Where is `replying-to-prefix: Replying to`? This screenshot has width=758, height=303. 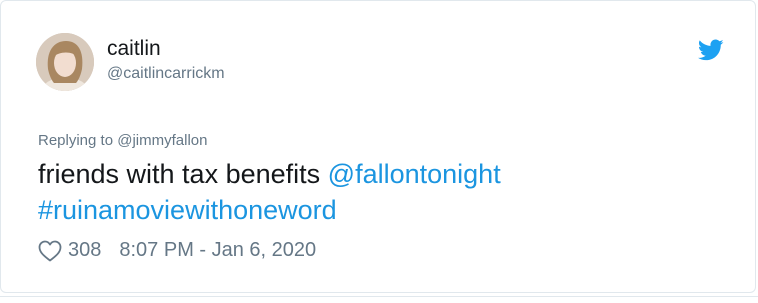 replying-to-prefix: Replying to is located at coordinates (76, 140).